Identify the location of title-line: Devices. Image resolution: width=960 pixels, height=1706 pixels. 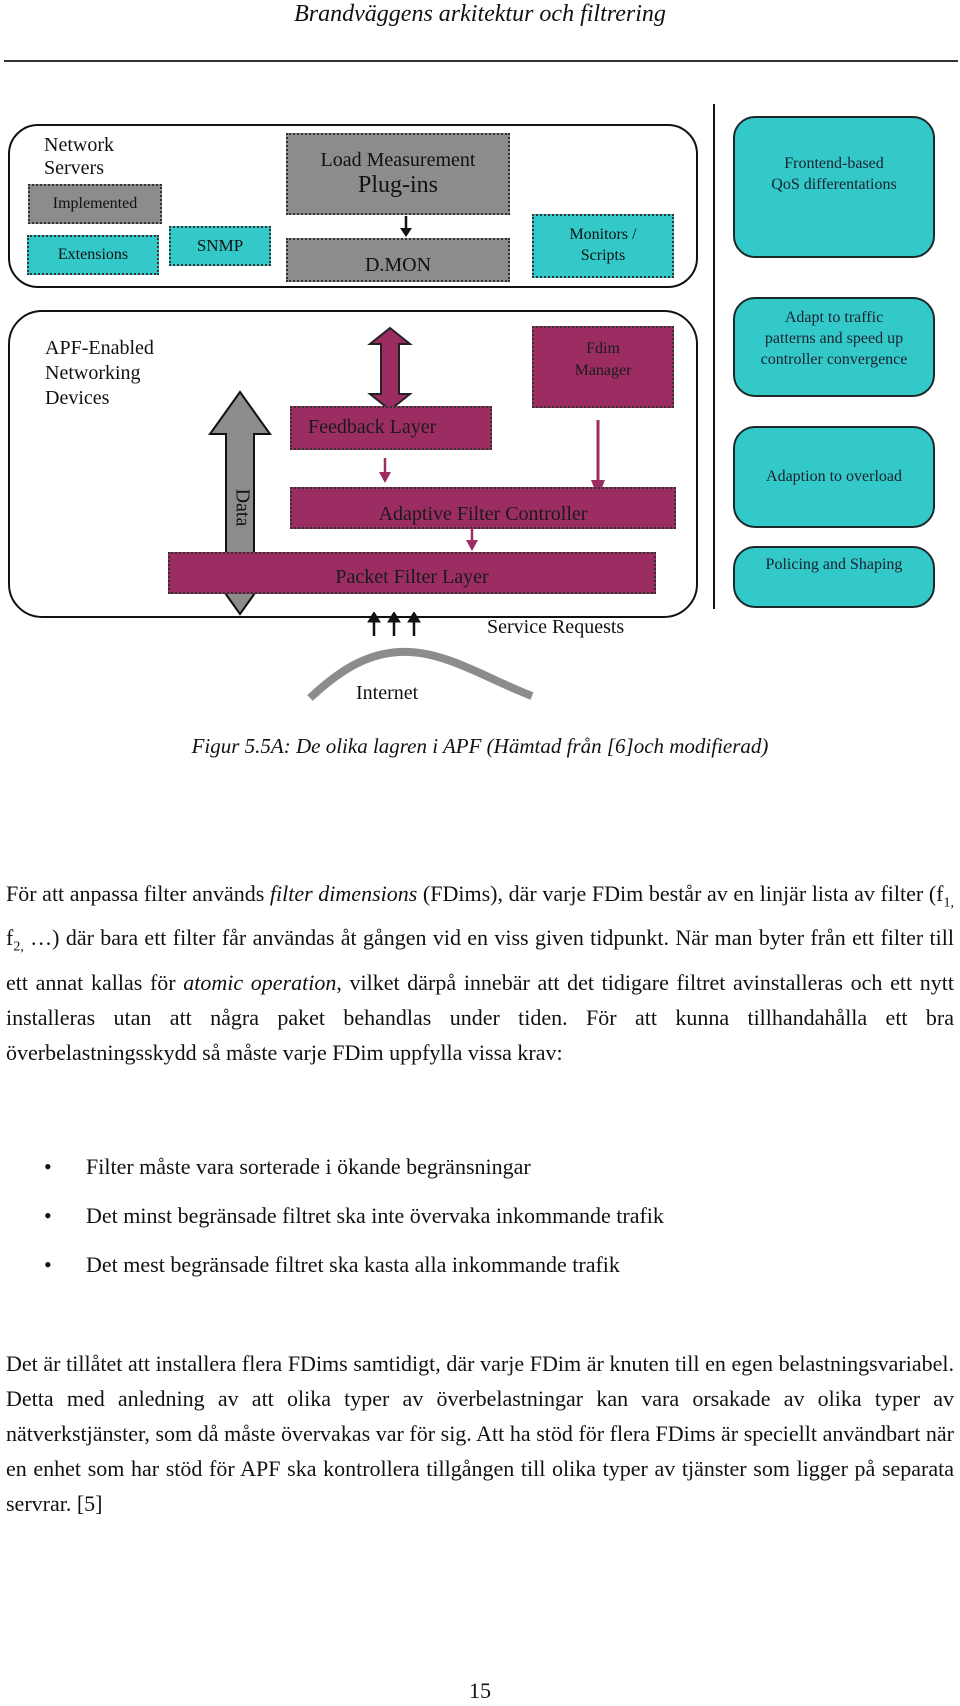
(77, 398).